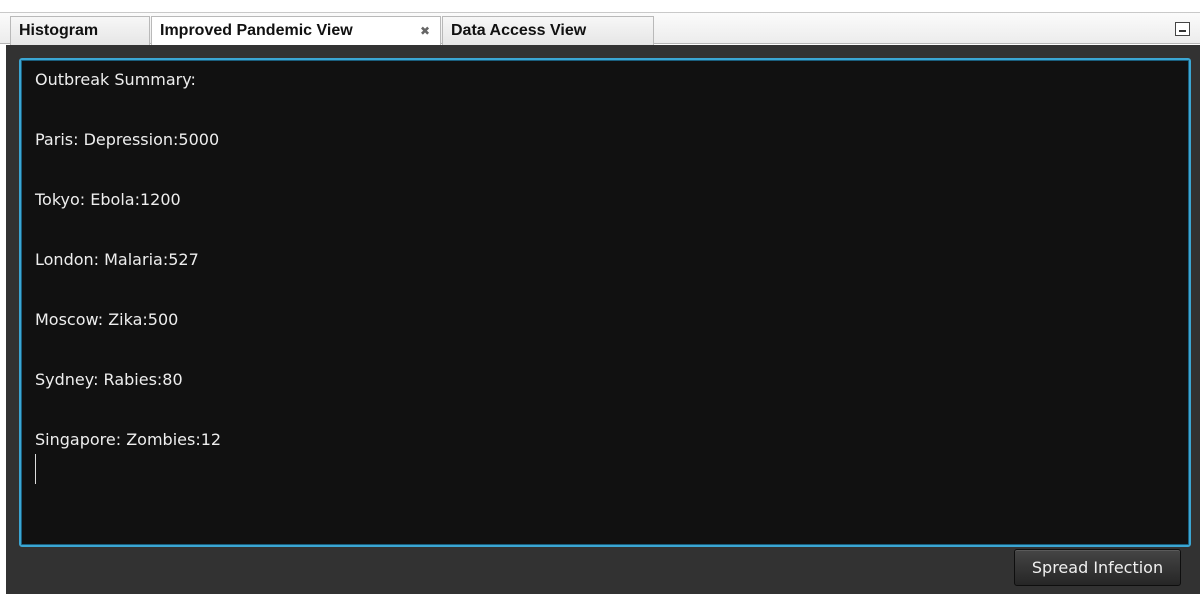 This screenshot has height=594, width=1200. What do you see at coordinates (256, 30) in the screenshot?
I see `tab-label: Improved Pandemic View` at bounding box center [256, 30].